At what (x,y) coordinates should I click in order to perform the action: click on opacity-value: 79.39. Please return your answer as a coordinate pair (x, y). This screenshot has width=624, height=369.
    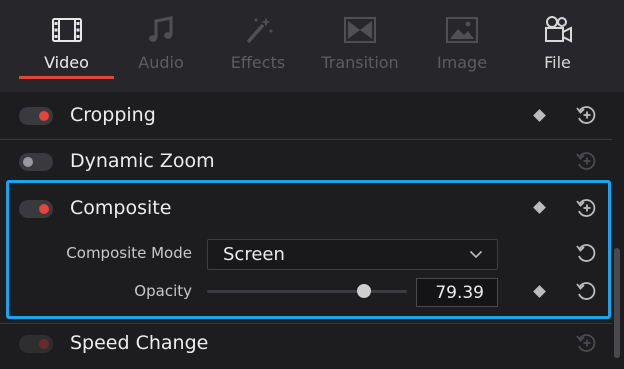
    Looking at the image, I should click on (459, 293).